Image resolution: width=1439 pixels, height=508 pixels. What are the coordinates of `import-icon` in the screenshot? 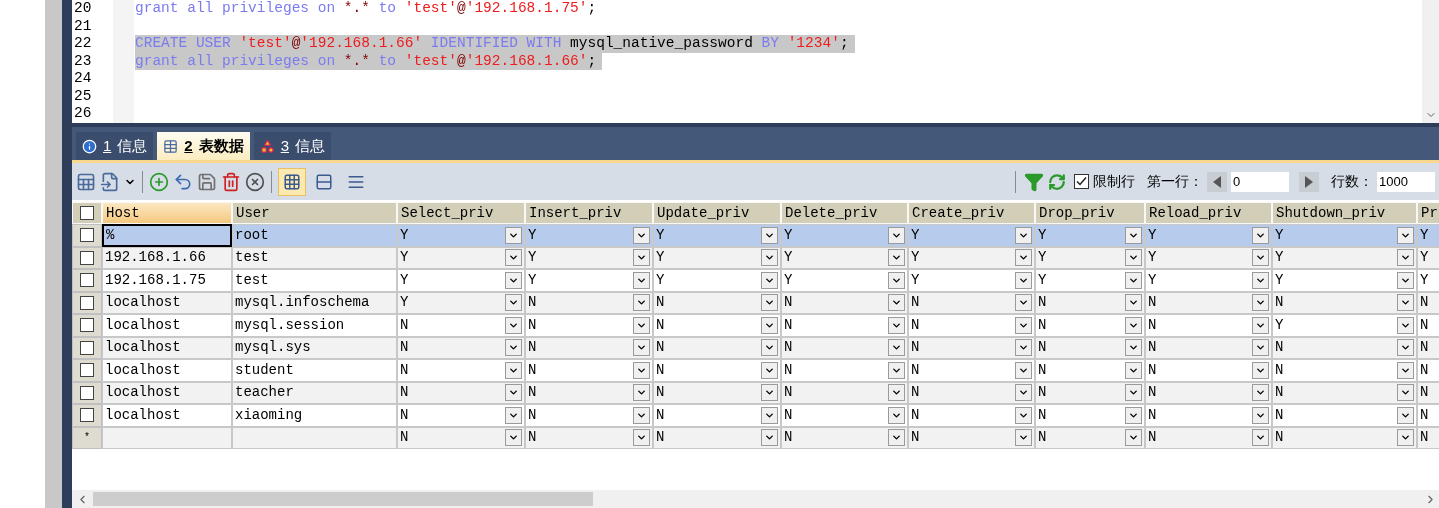 It's located at (110, 181).